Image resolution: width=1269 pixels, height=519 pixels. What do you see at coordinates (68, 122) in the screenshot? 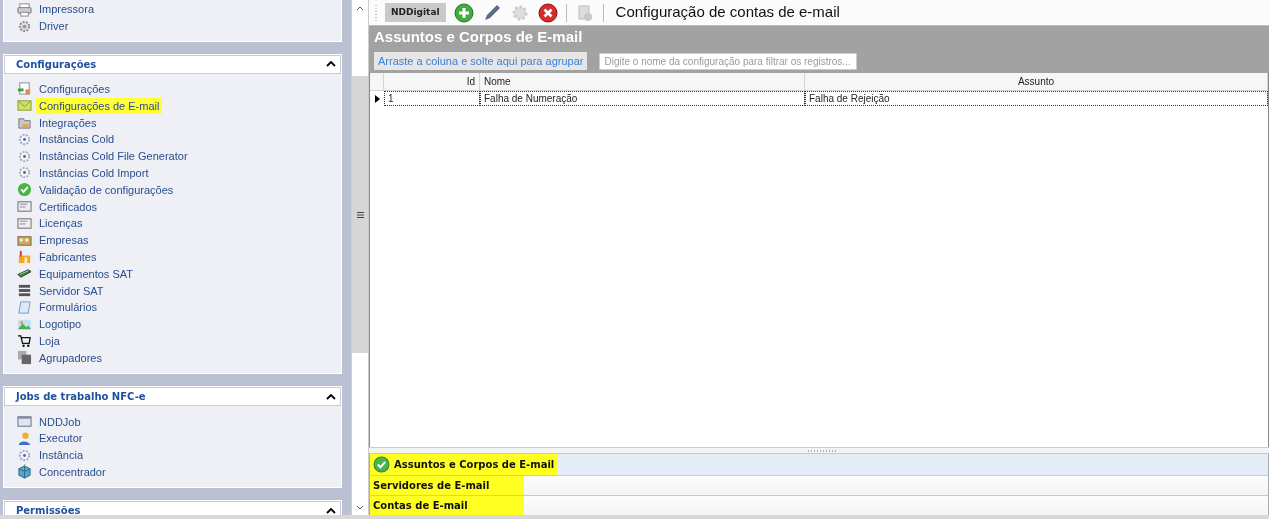
I see `sidebar-item: Integrações` at bounding box center [68, 122].